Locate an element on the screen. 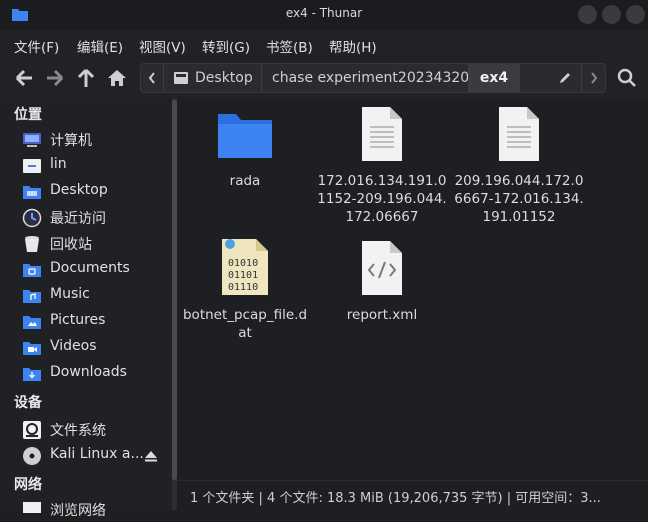 The image size is (648, 522). window-title: ex4 - Thunar is located at coordinates (324, 13).